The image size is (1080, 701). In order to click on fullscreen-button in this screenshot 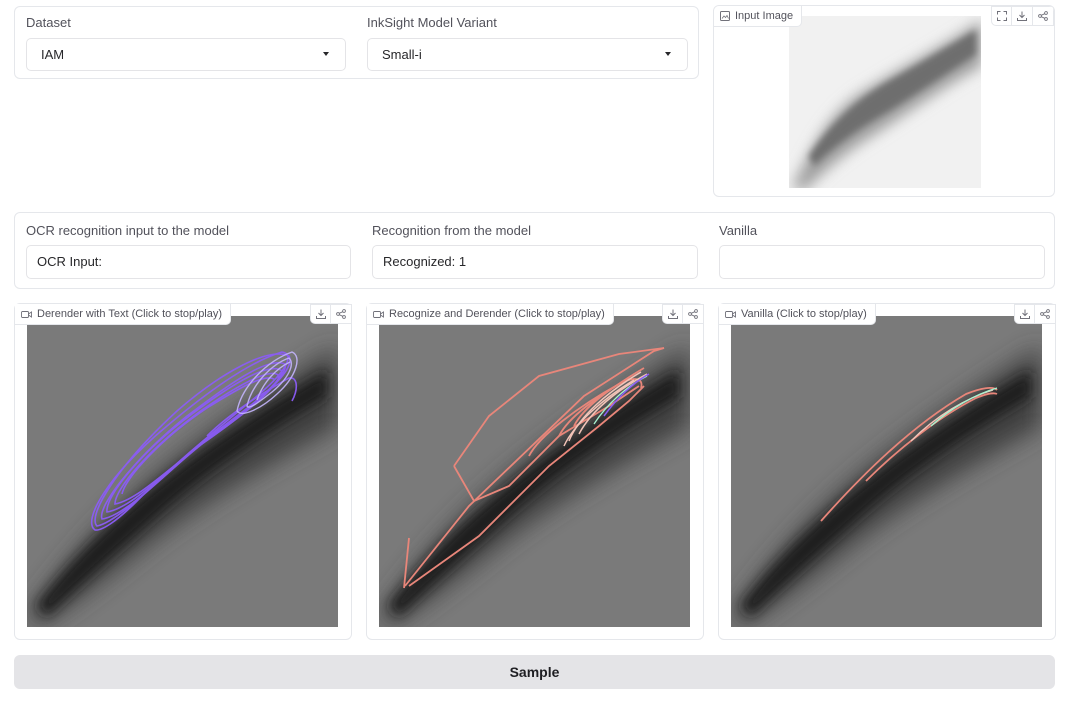, I will do `click(1001, 16)`.